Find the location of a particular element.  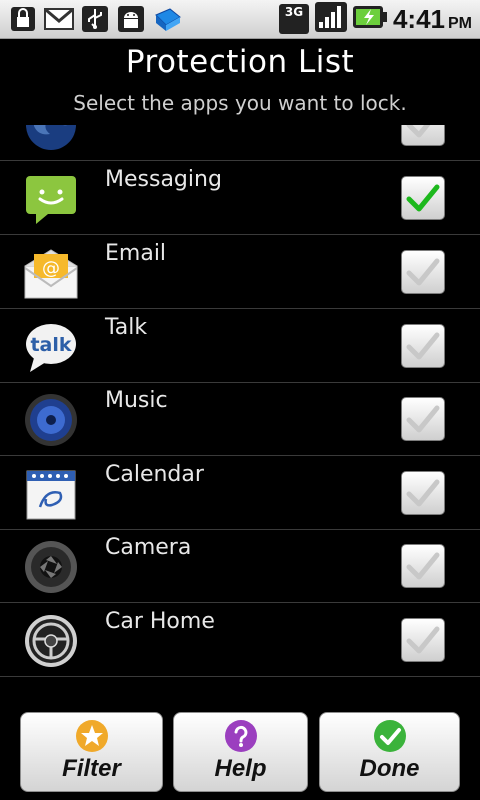

email-icon-glyph: @ is located at coordinates (51, 268).